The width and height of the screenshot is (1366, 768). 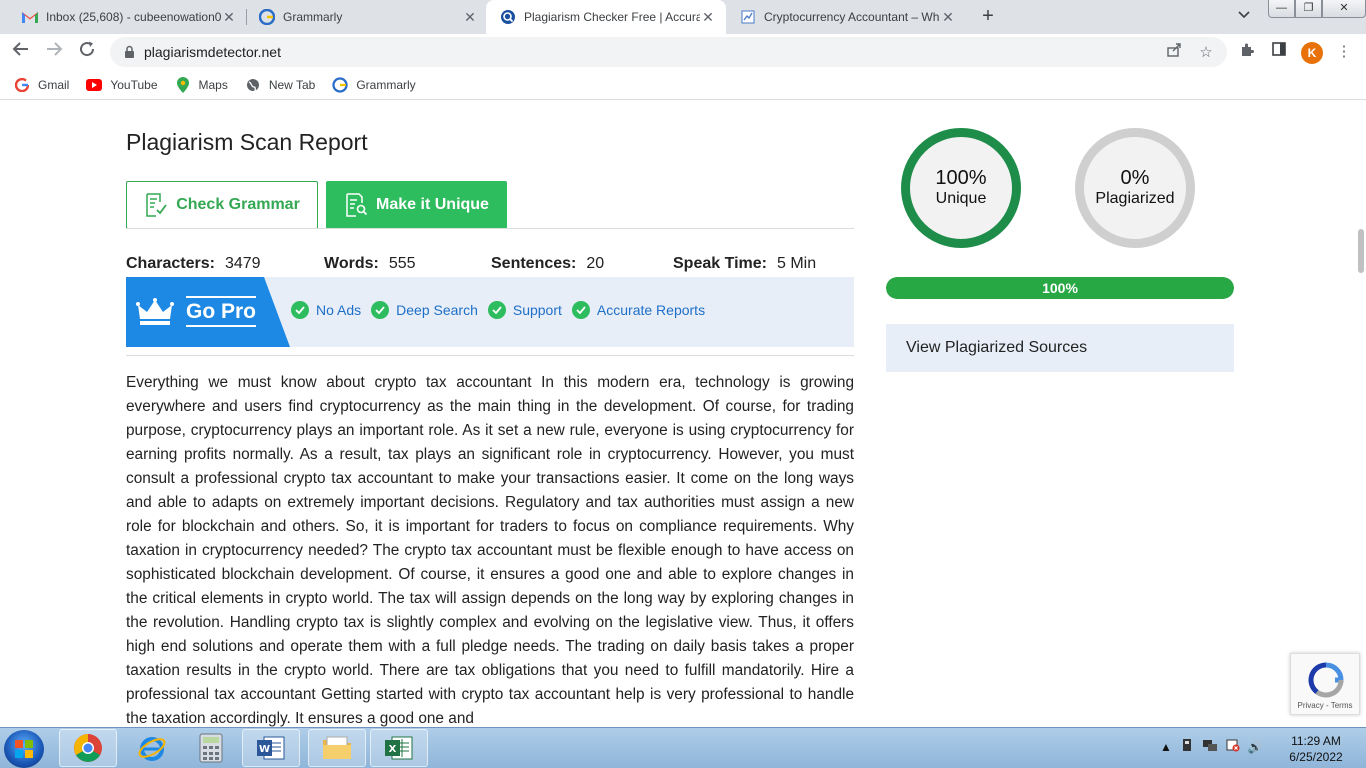 I want to click on bookmark-gmail: Gmail, so click(x=41, y=85).